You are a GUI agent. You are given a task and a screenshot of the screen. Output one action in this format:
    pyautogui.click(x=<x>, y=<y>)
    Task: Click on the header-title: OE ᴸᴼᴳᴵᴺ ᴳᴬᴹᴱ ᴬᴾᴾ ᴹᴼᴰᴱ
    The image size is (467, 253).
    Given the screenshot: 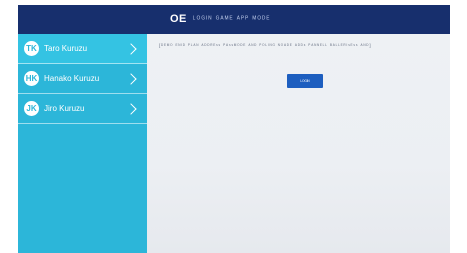 What is the action you would take?
    pyautogui.click(x=220, y=19)
    